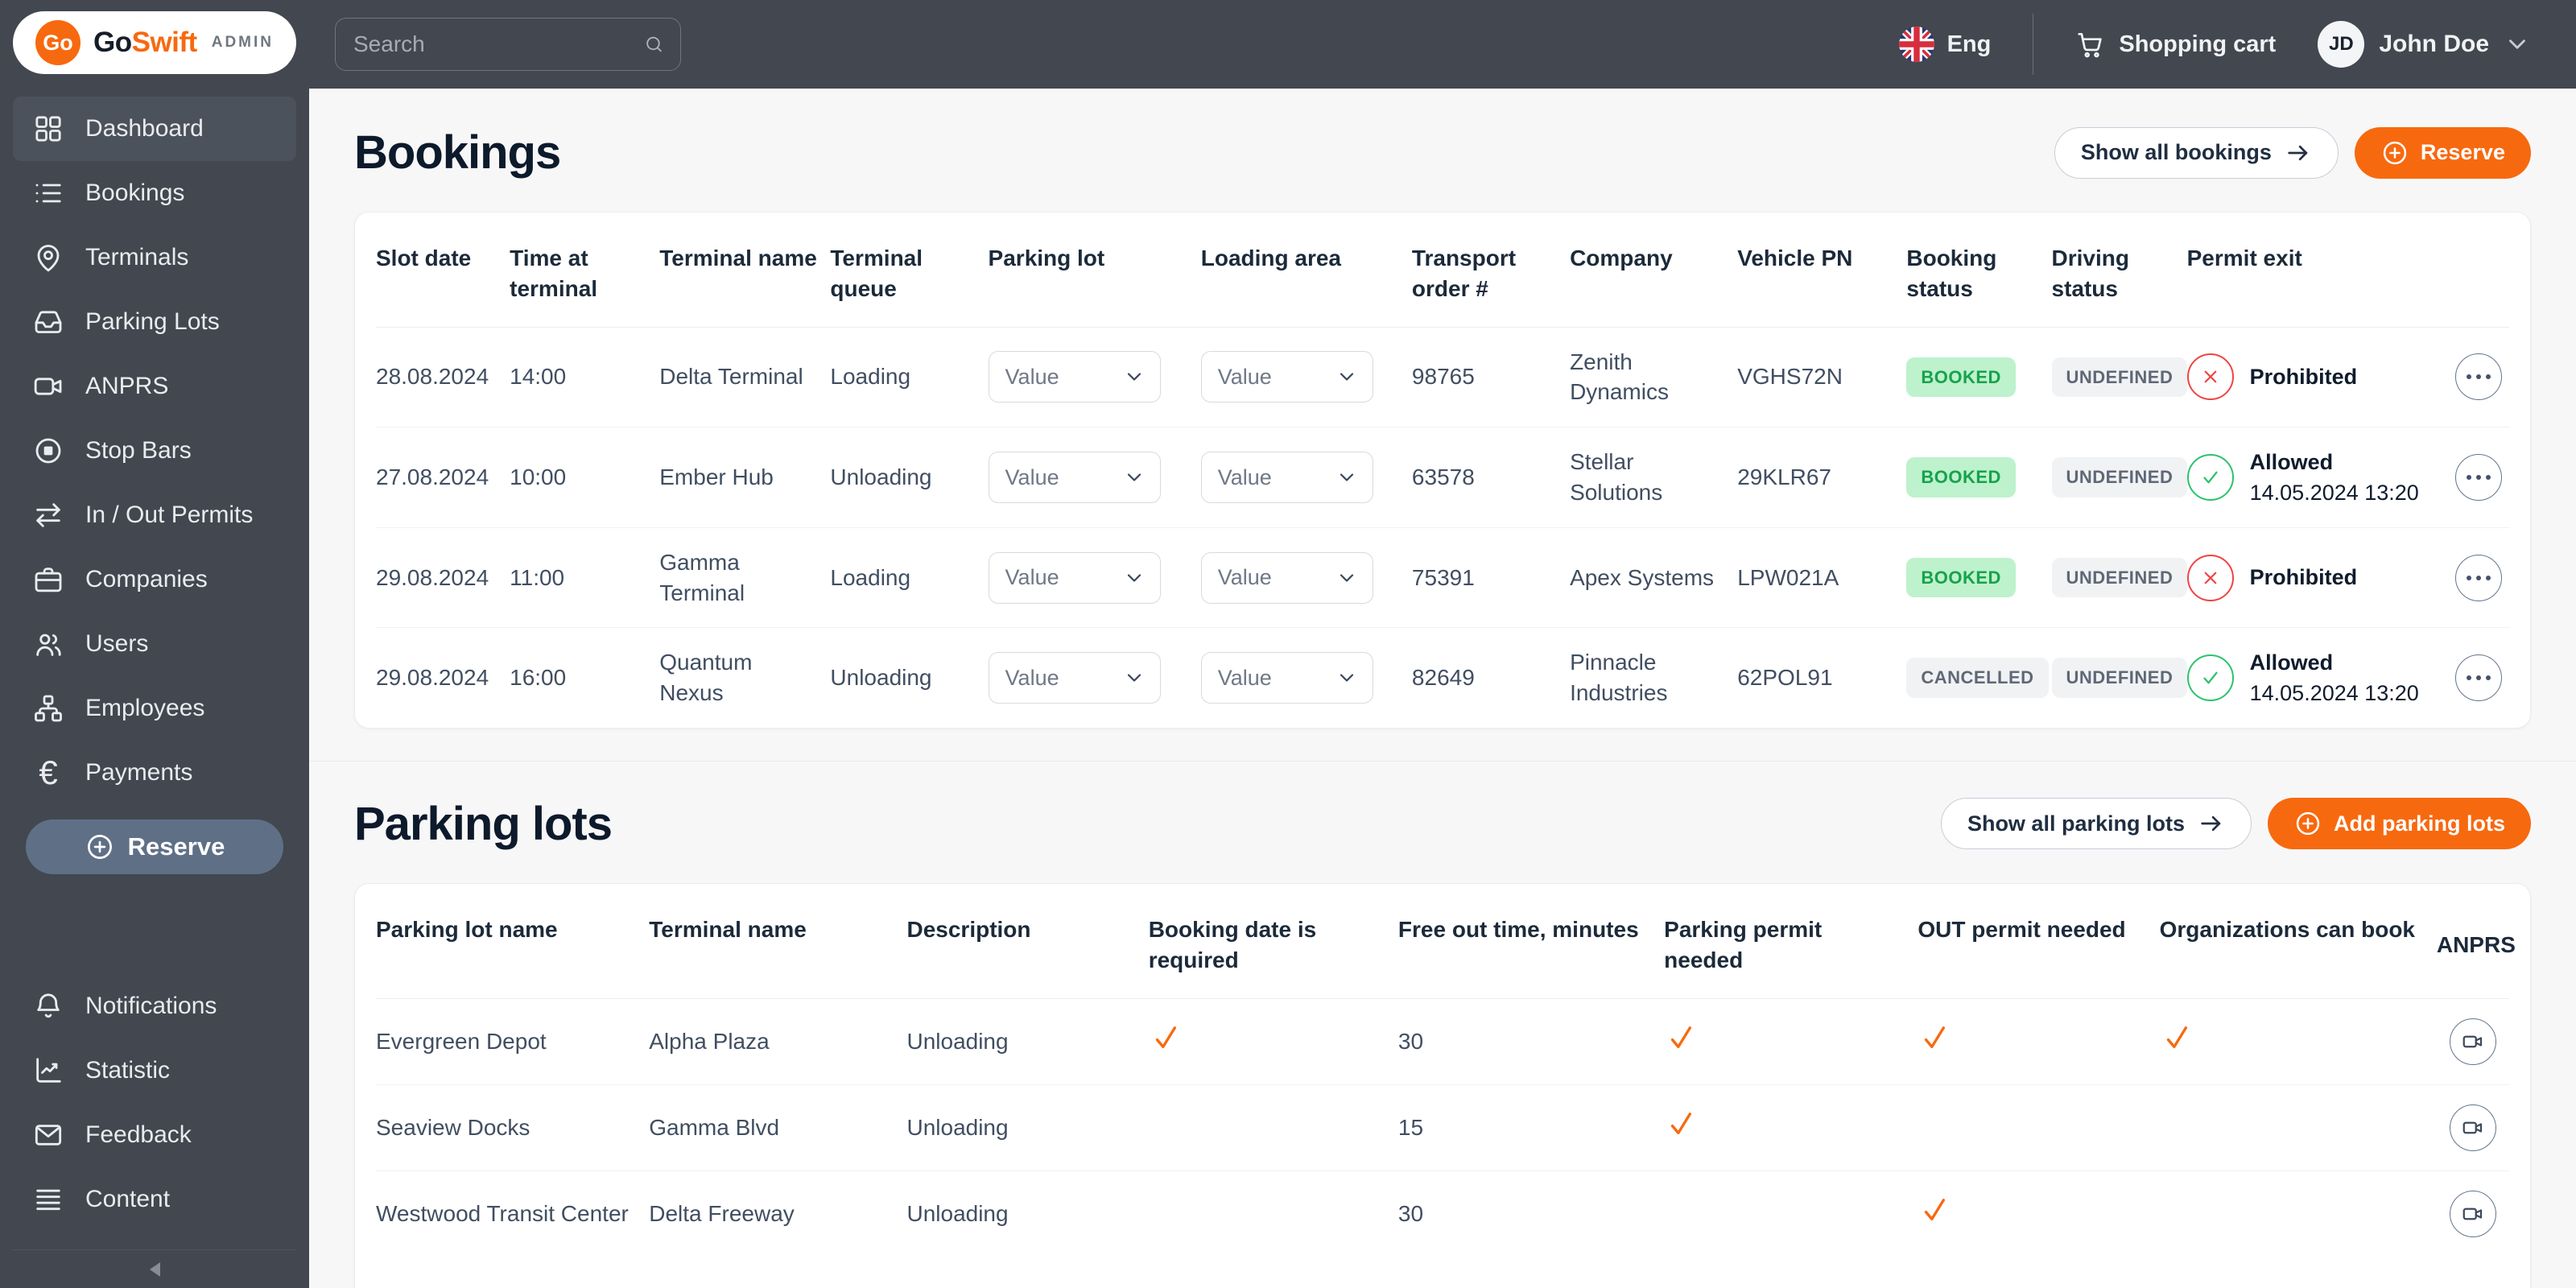  What do you see at coordinates (48, 515) in the screenshot?
I see `arrows-left-right-icon` at bounding box center [48, 515].